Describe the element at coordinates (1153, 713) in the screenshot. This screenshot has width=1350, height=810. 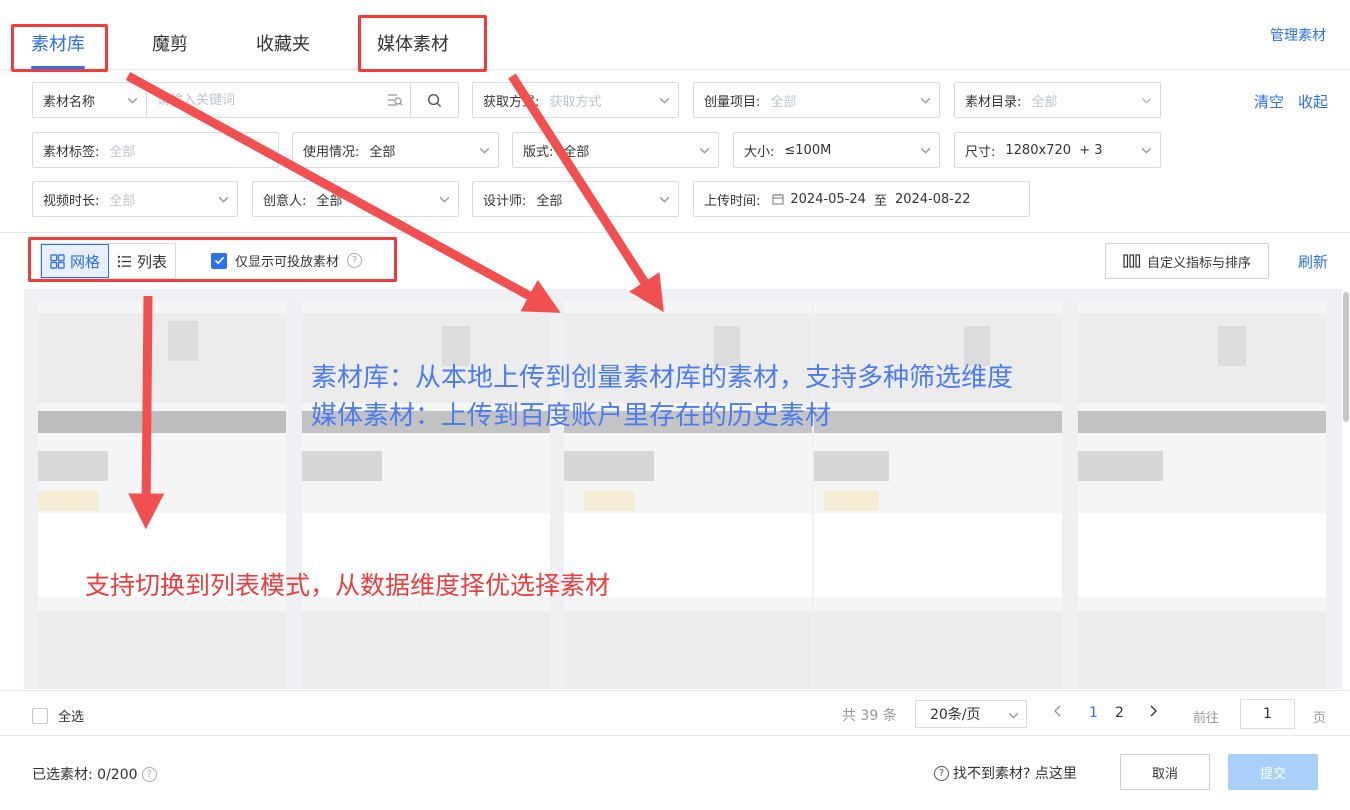
I see `next-page-icon` at that location.